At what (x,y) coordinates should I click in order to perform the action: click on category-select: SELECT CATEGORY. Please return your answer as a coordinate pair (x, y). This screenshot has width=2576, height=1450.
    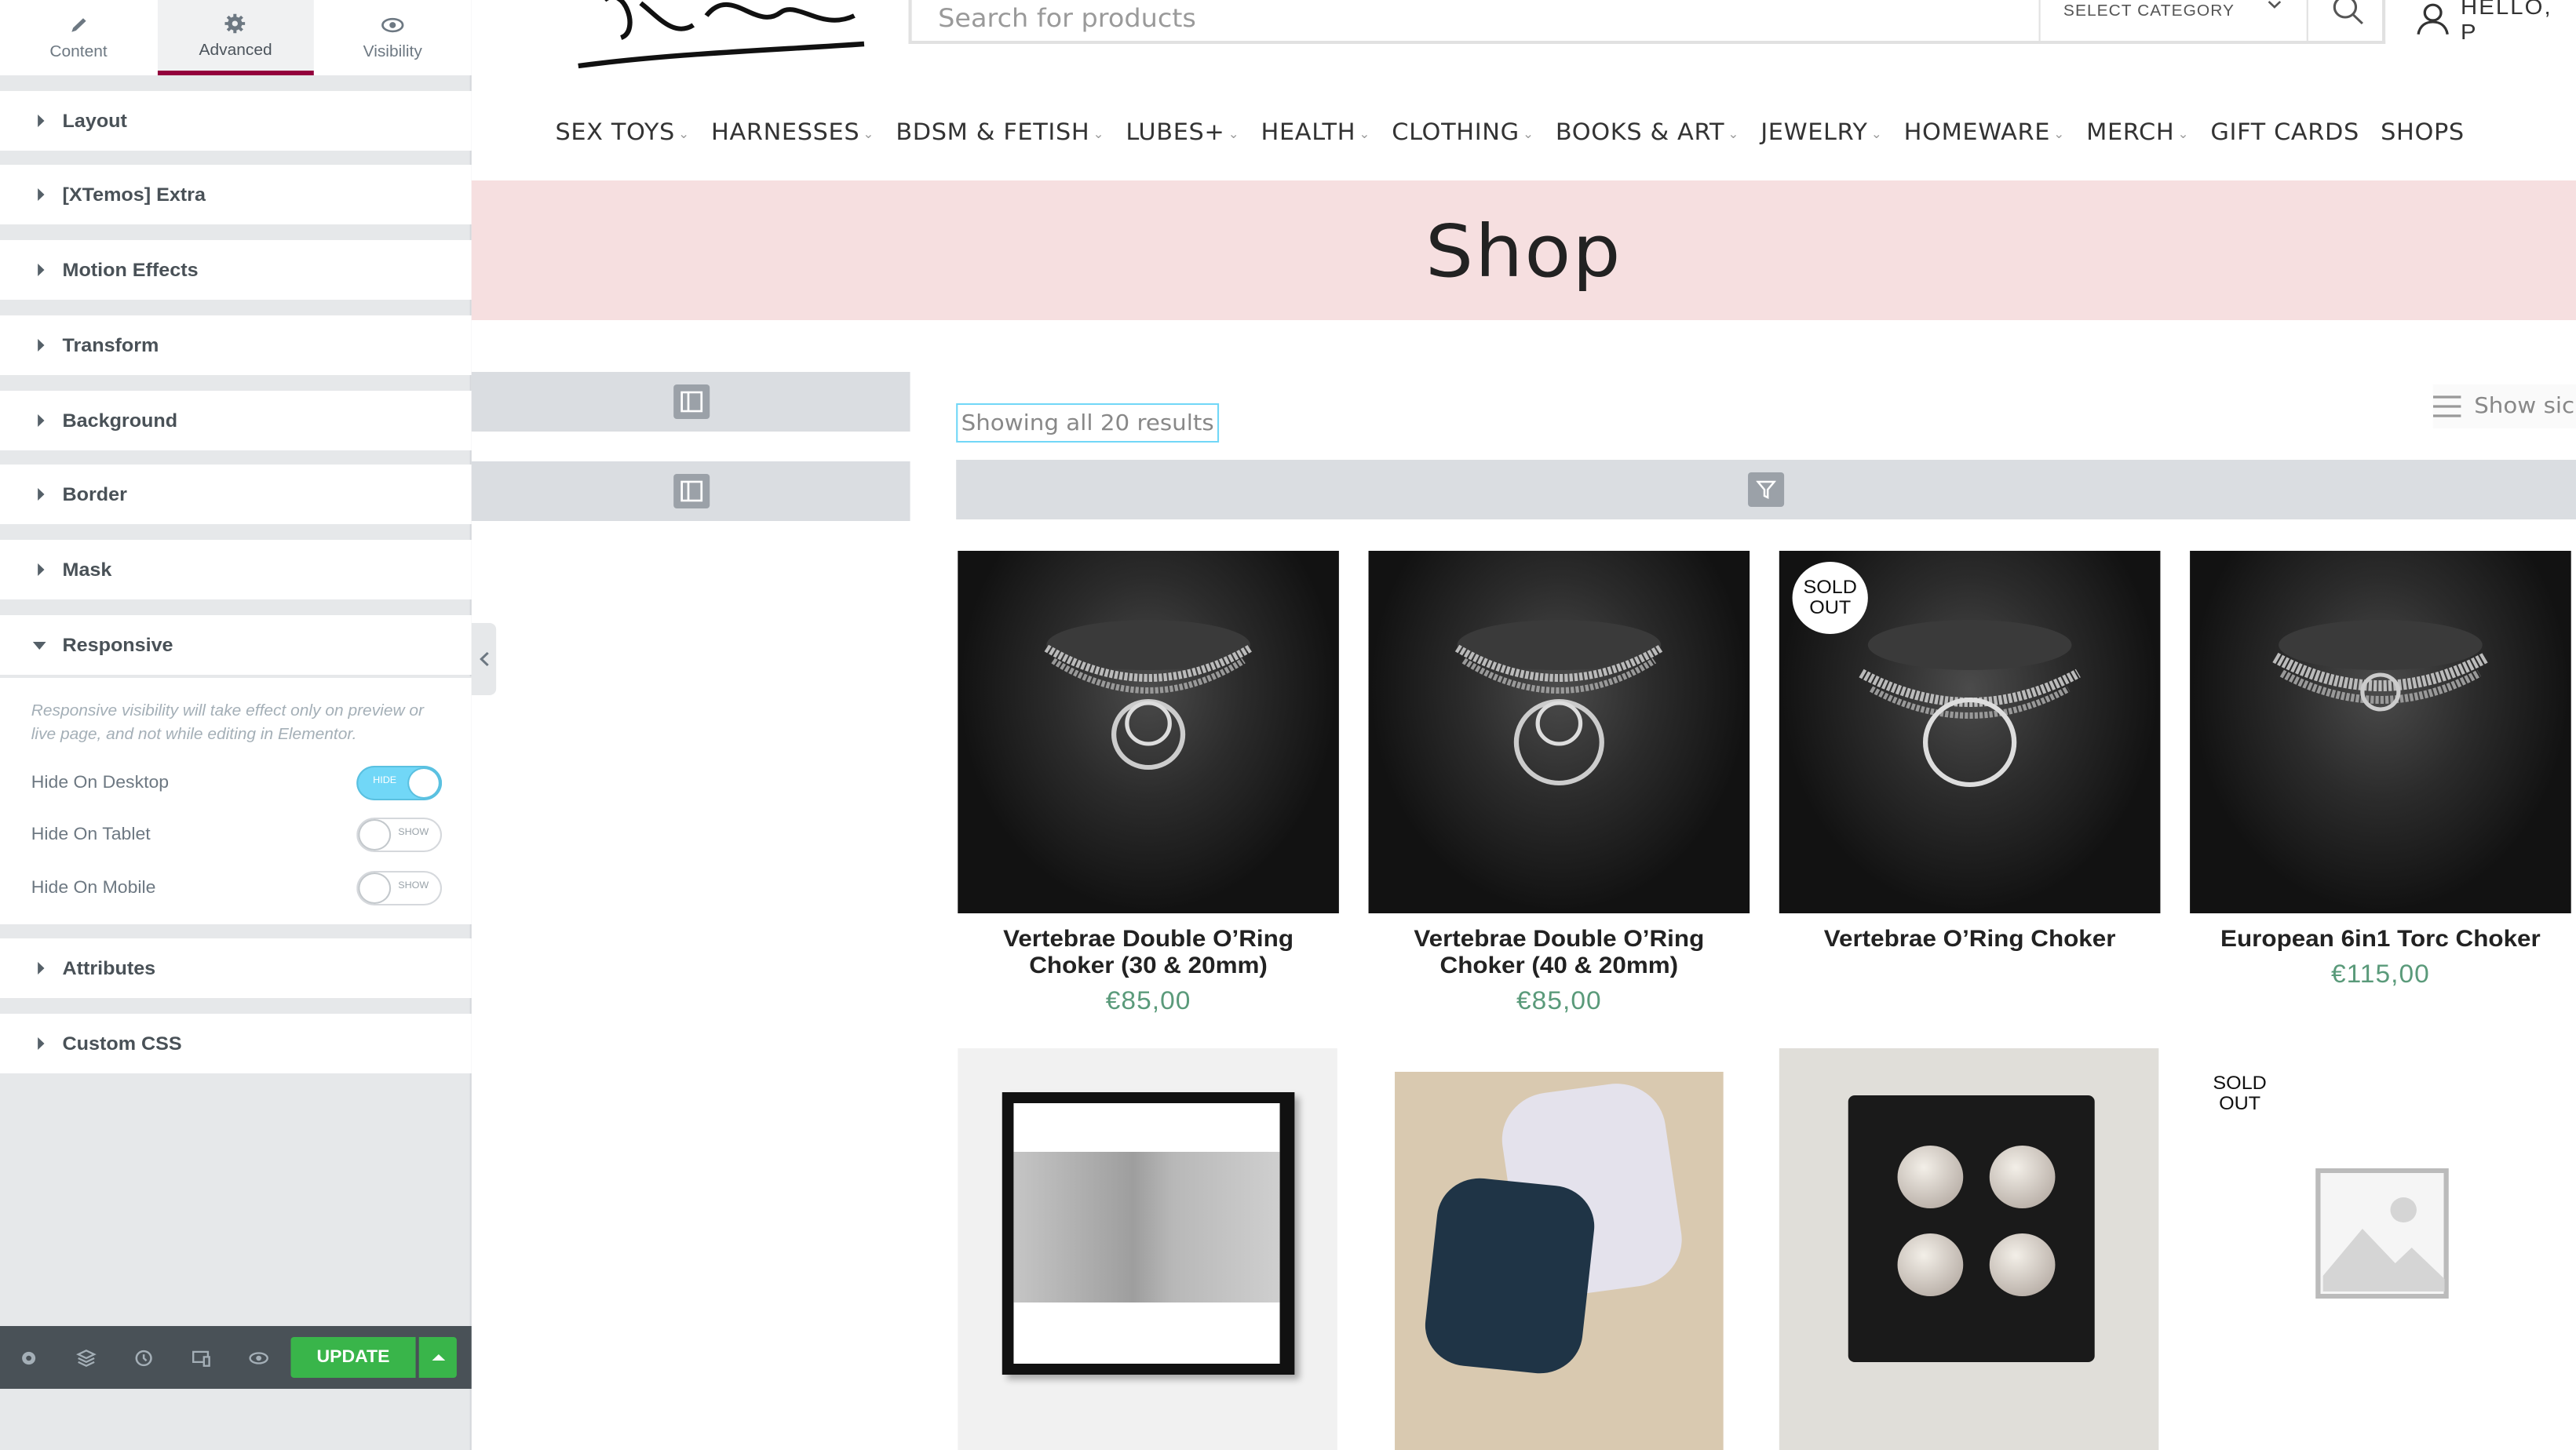
    Looking at the image, I should click on (2171, 21).